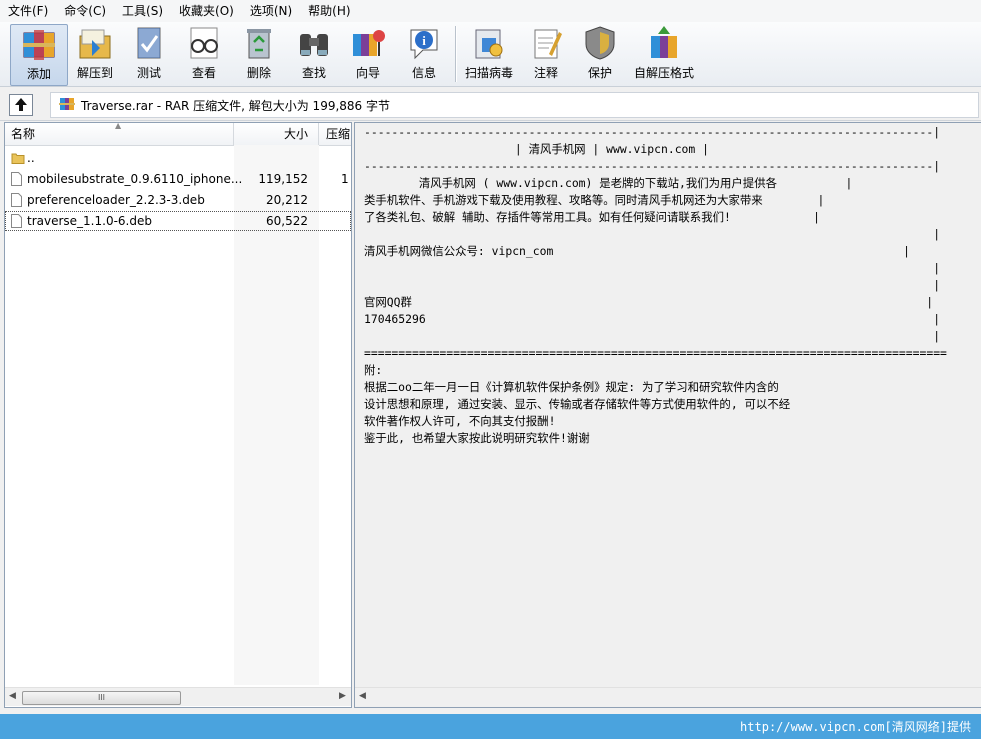  Describe the element at coordinates (259, 43) in the screenshot. I see `recycle-bin-icon` at that location.